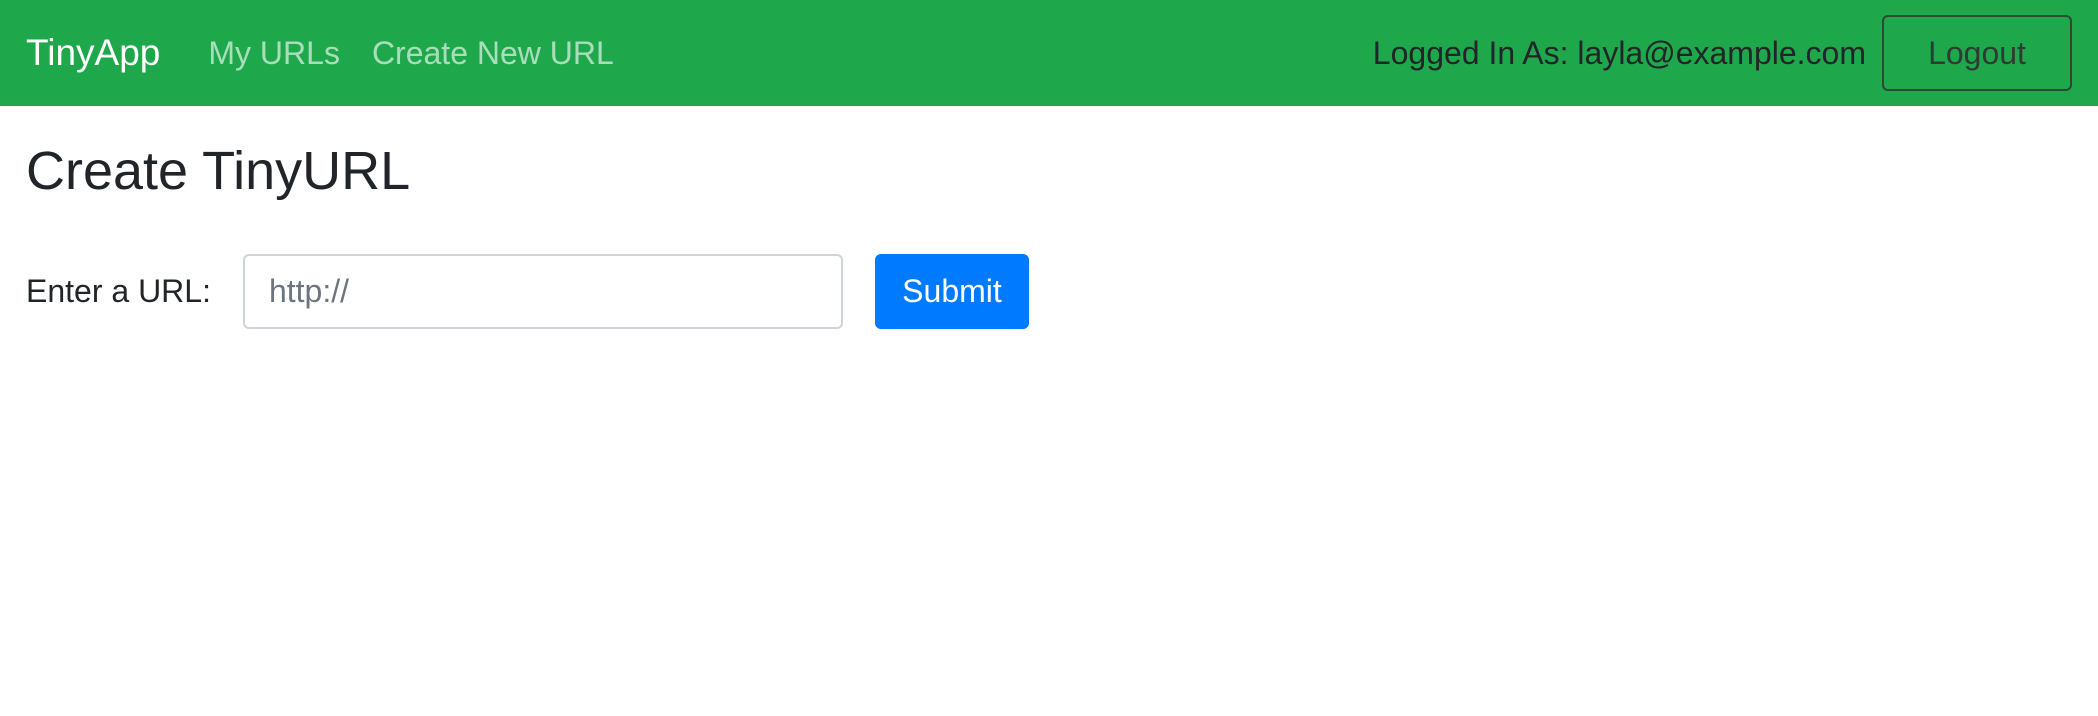  What do you see at coordinates (542, 291) in the screenshot?
I see `url-input` at bounding box center [542, 291].